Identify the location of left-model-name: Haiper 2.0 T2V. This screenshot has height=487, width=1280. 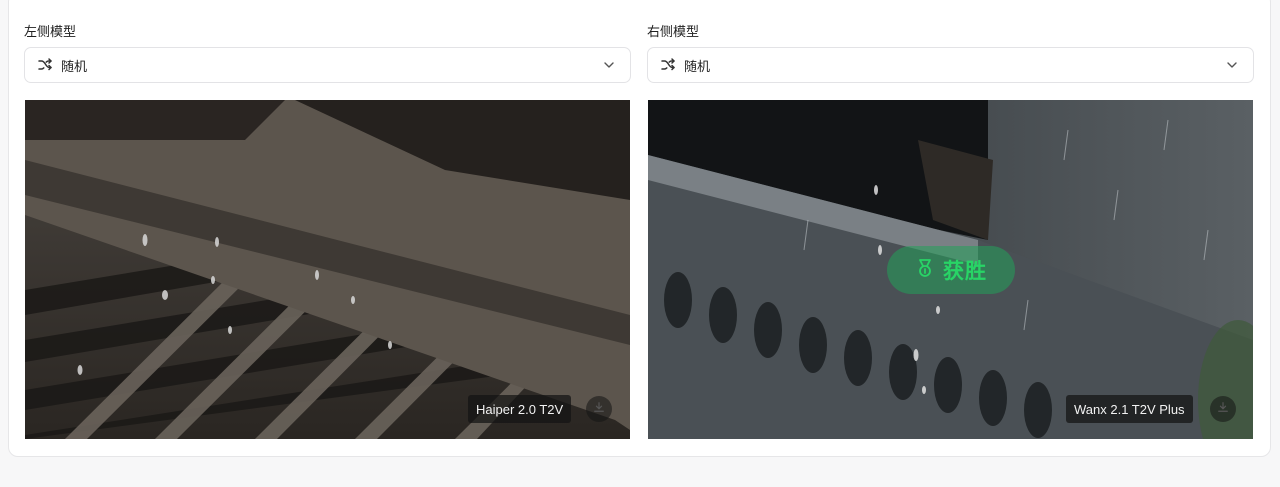
(520, 409).